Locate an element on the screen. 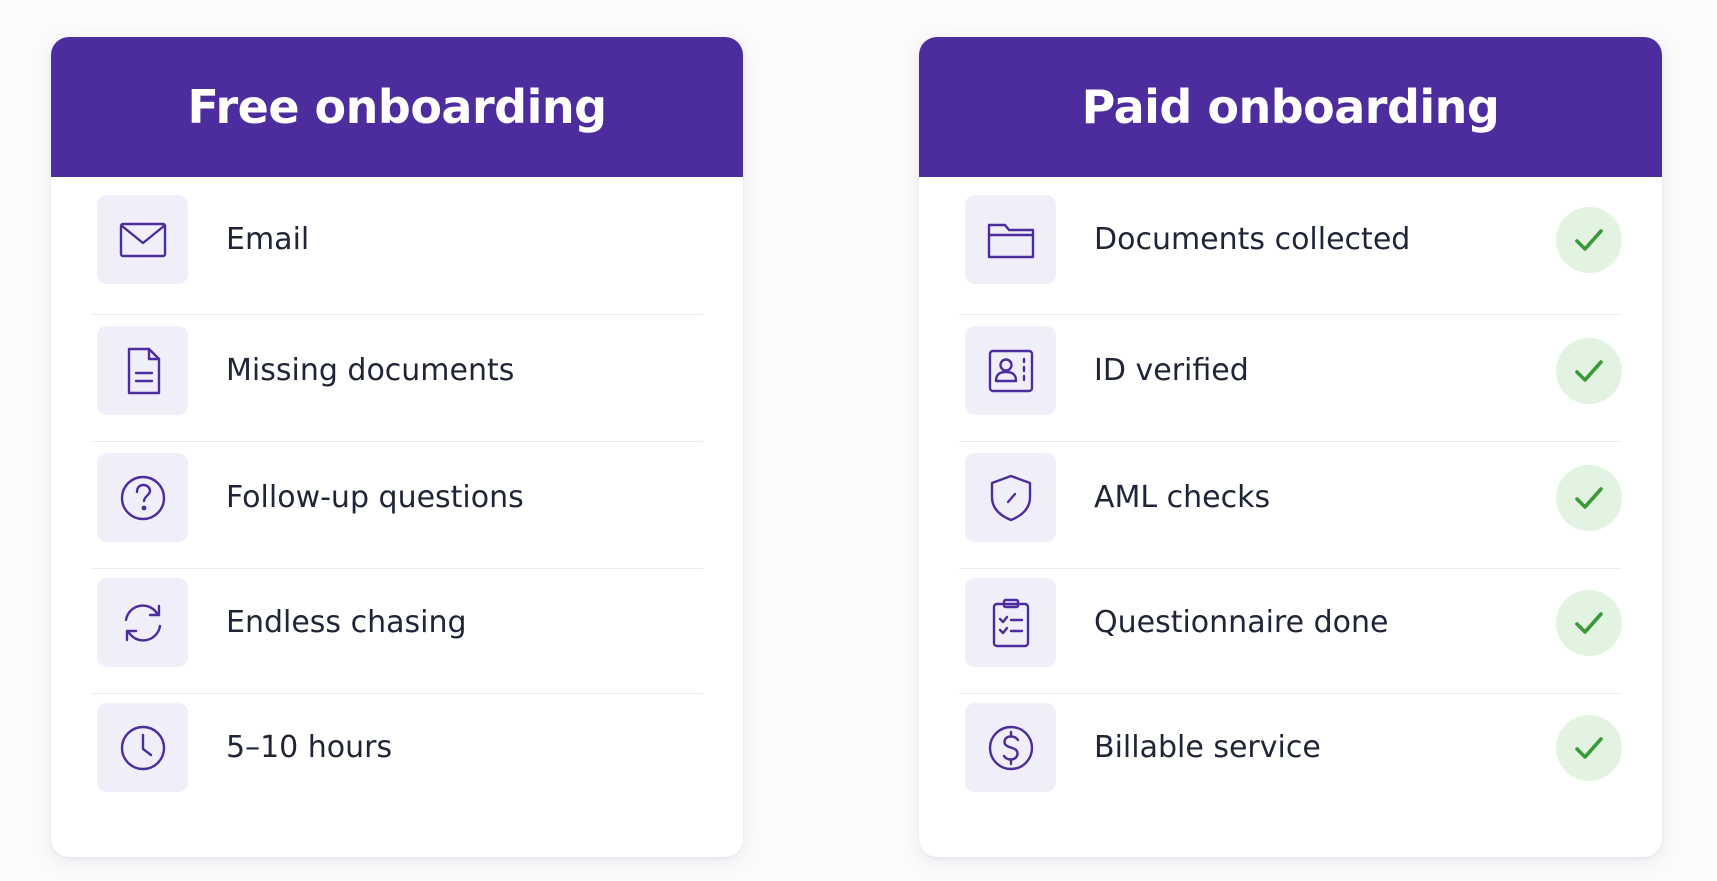 This screenshot has height=881, width=1717. paid-item-questionnaire-done: Questionnaire done is located at coordinates (1290, 622).